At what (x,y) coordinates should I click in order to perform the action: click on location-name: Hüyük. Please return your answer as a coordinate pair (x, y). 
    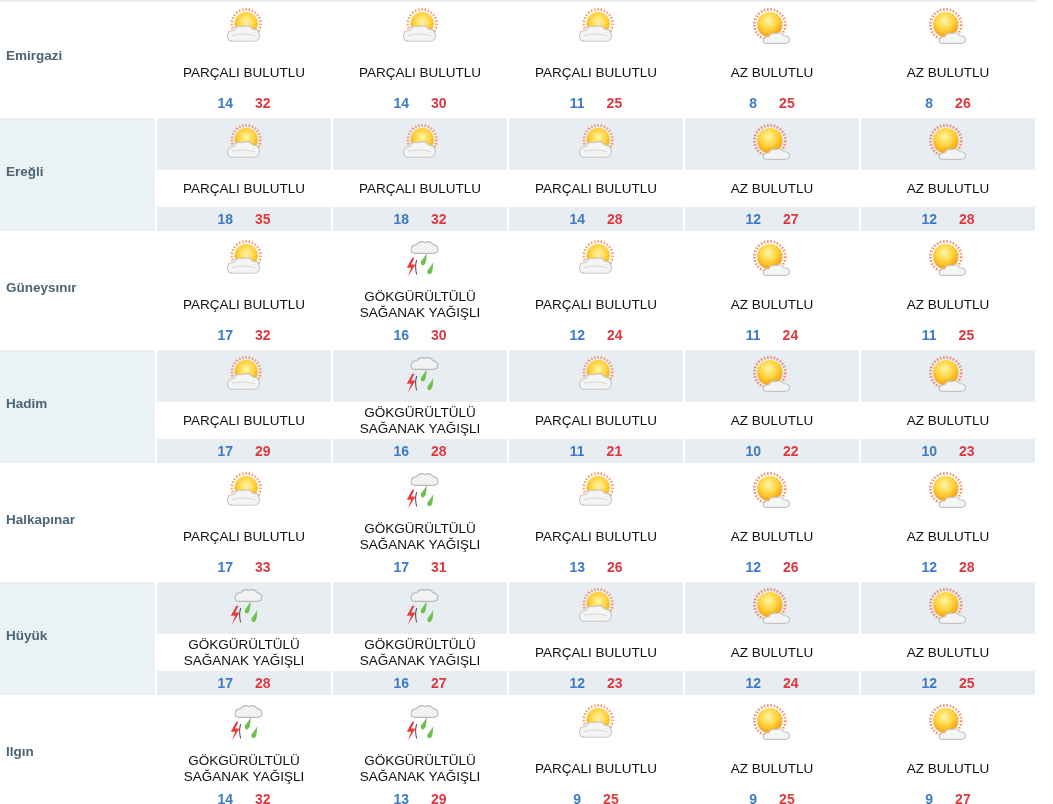
    Looking at the image, I should click on (77, 638).